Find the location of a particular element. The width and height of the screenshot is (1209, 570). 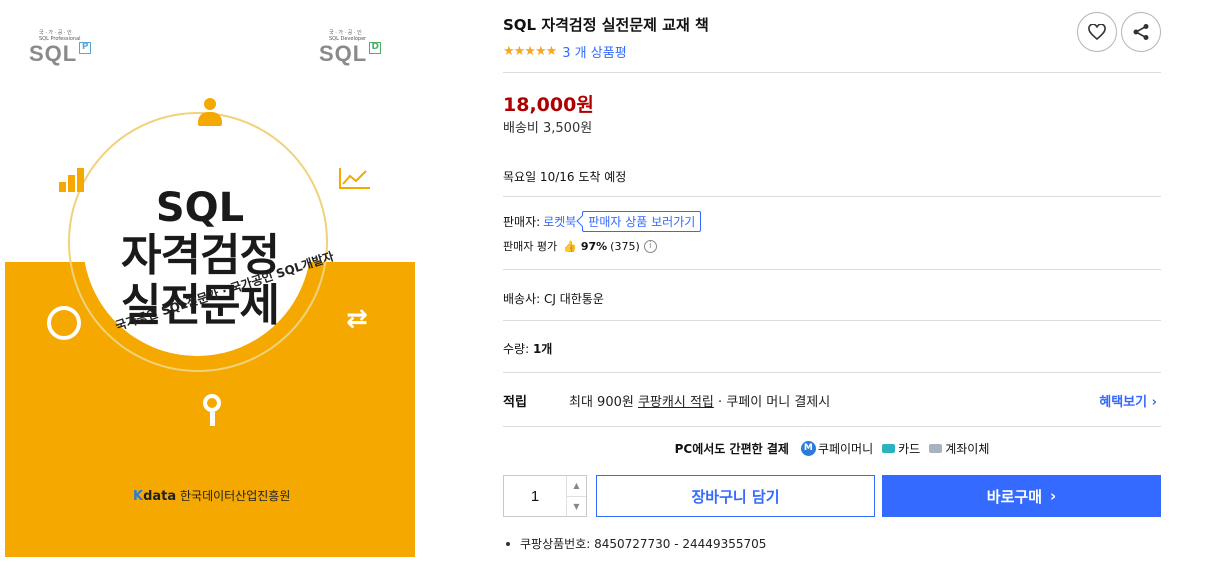

buy-now-button: 바로구매 › is located at coordinates (1021, 496).